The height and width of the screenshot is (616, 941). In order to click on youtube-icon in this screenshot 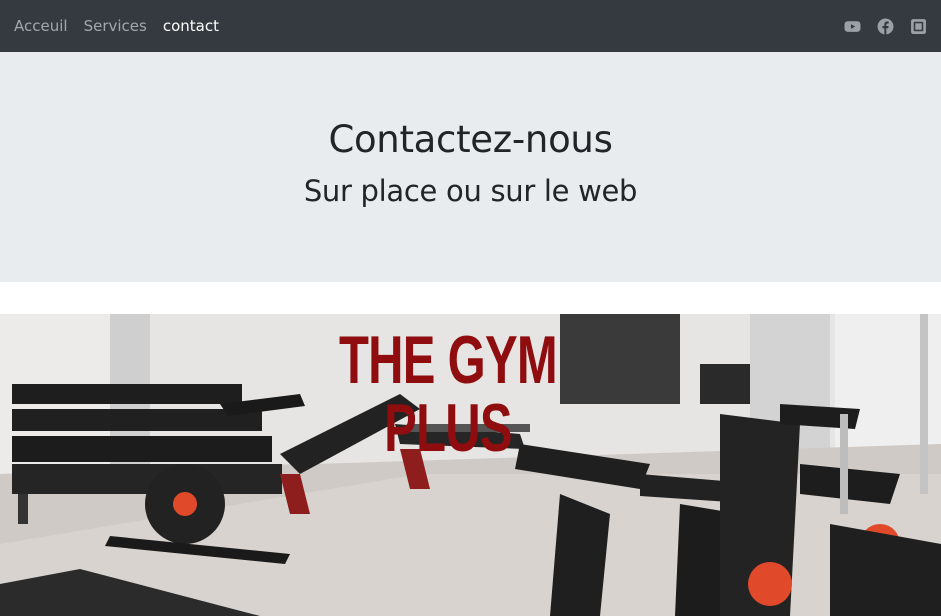, I will do `click(852, 26)`.